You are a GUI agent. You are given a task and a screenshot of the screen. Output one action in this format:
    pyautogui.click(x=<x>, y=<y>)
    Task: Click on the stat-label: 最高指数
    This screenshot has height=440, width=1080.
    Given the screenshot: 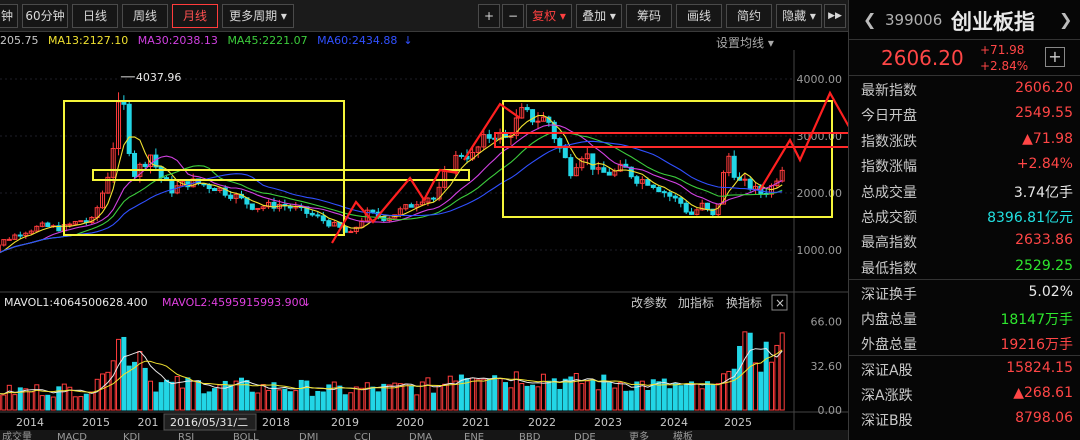 What is the action you would take?
    pyautogui.click(x=889, y=243)
    